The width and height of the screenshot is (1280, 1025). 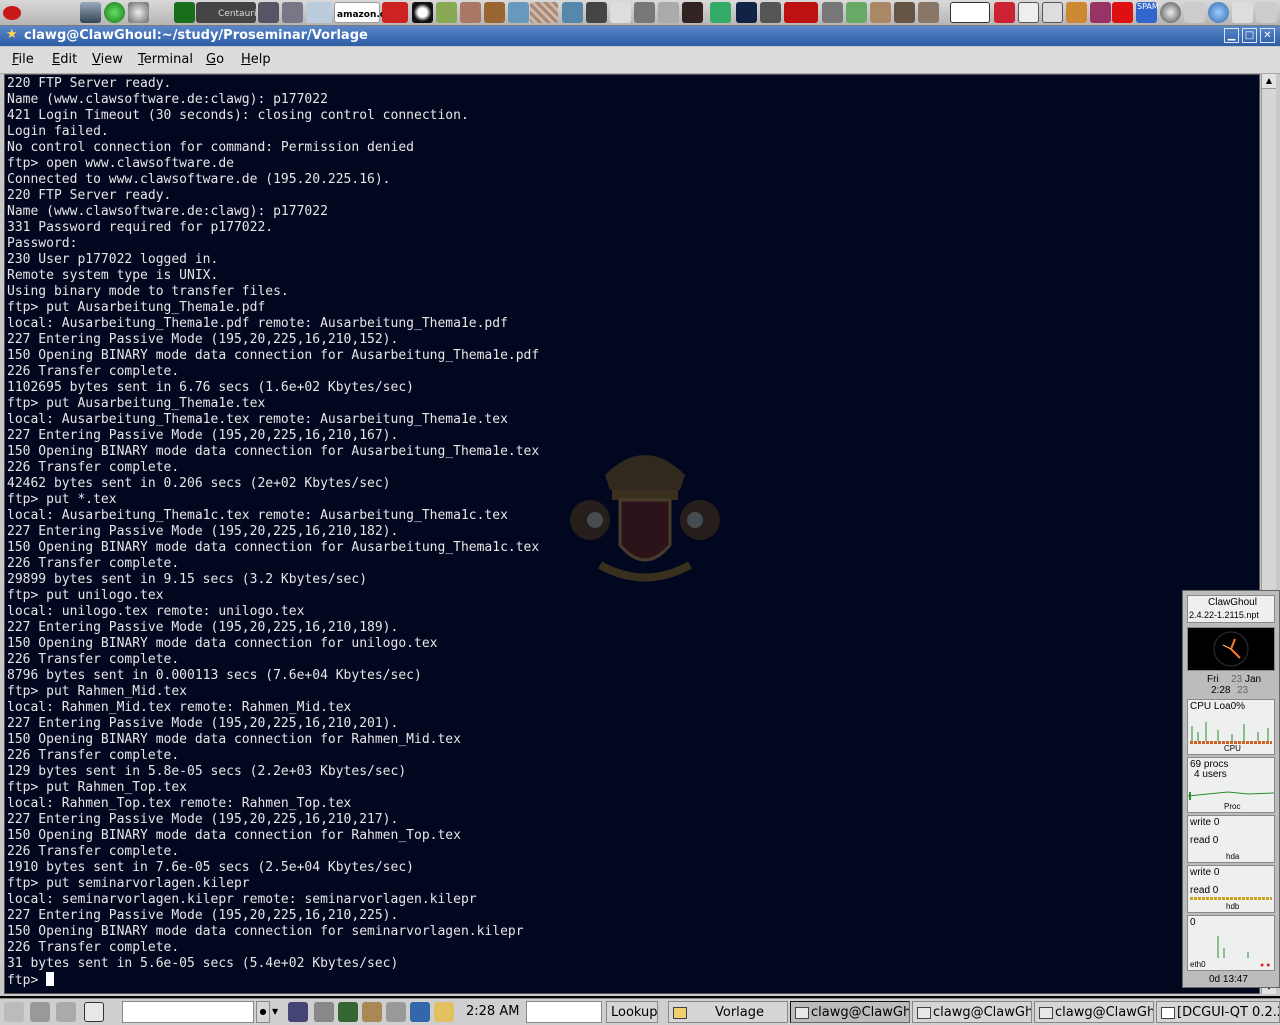 I want to click on clock-panel, so click(x=1231, y=649).